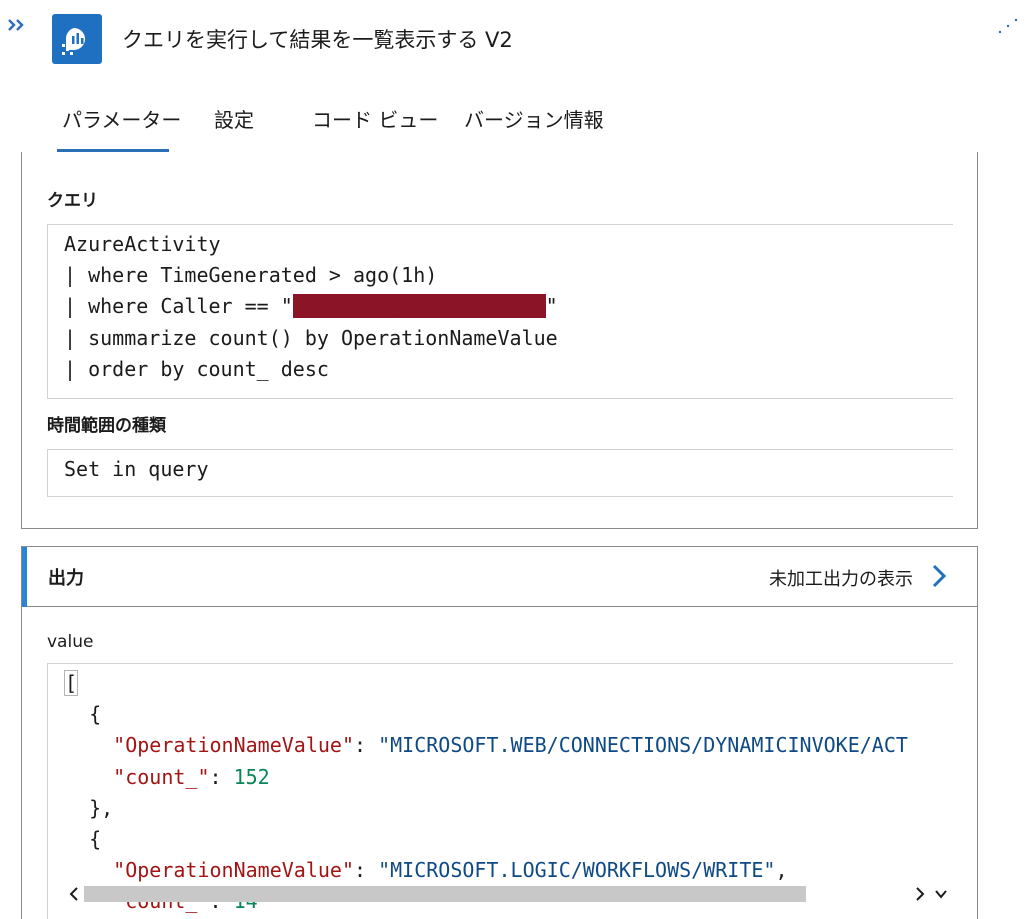 This screenshot has width=1030, height=919. What do you see at coordinates (419, 306) in the screenshot?
I see `redacted-caller: h.......@.........net` at bounding box center [419, 306].